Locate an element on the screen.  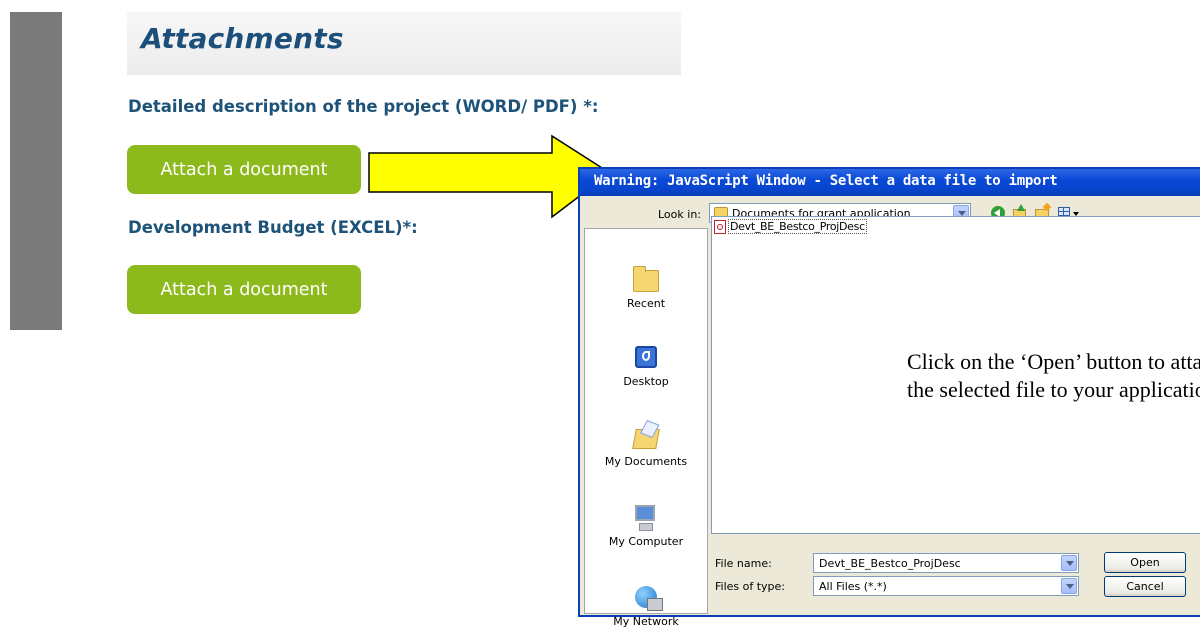
pdf-file-icon is located at coordinates (720, 226).